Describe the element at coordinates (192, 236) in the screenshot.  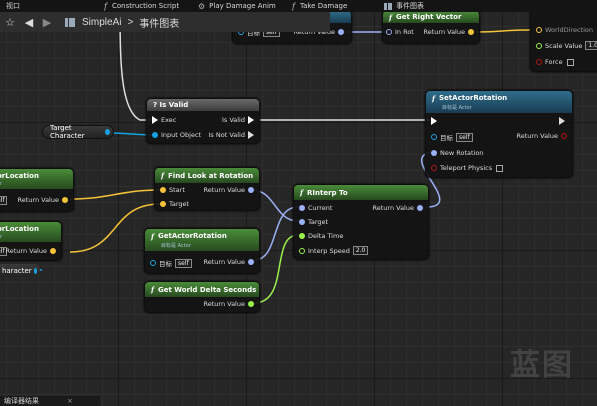
I see `node-title: GetActorRotation` at that location.